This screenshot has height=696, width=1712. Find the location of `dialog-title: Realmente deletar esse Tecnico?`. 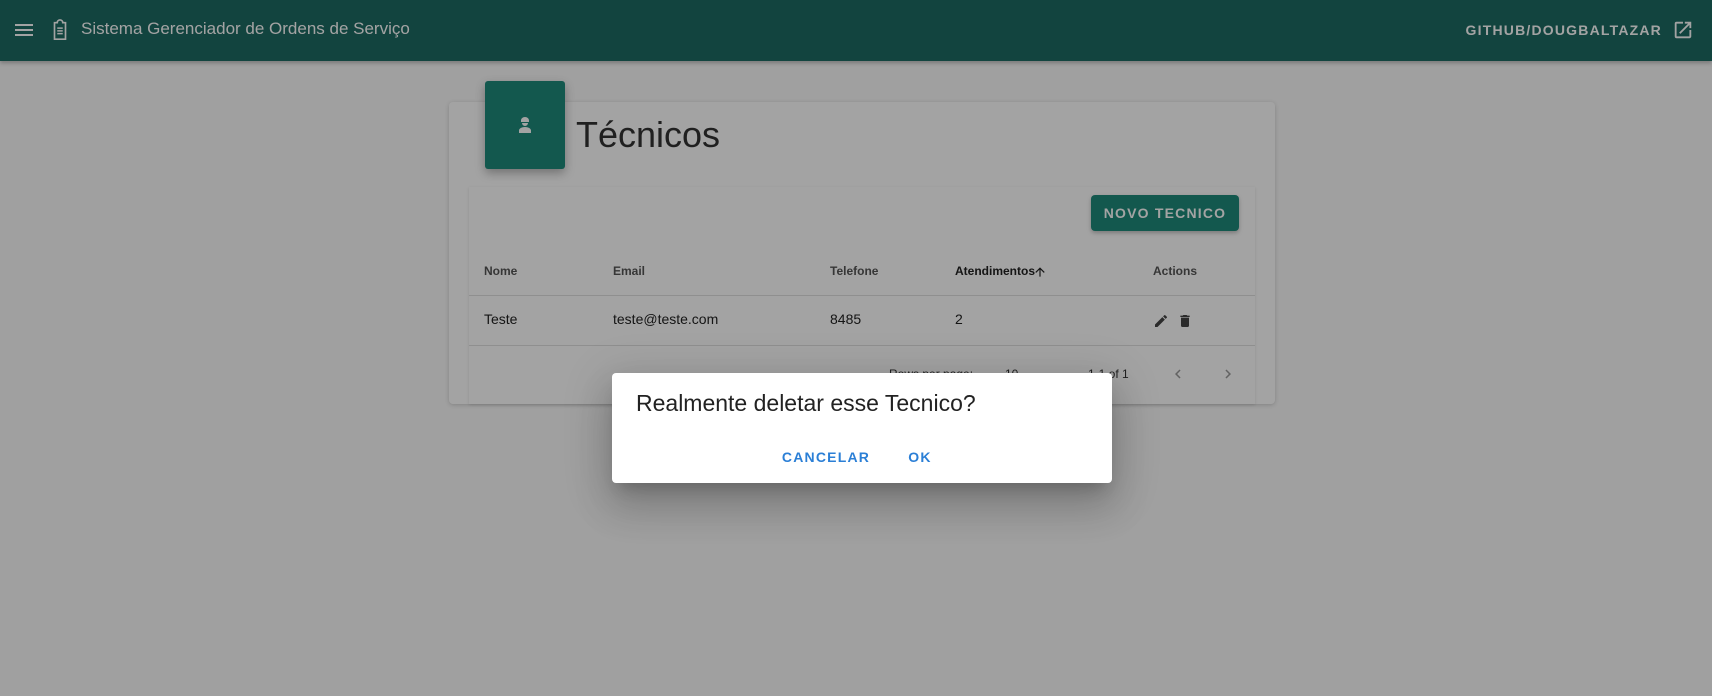

dialog-title: Realmente deletar esse Tecnico? is located at coordinates (806, 403).